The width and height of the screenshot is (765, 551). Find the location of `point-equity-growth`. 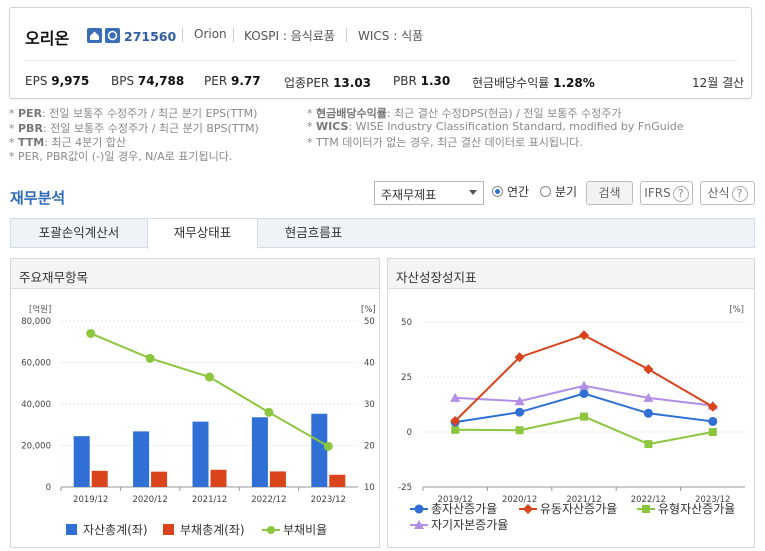

point-equity-growth is located at coordinates (584, 385).